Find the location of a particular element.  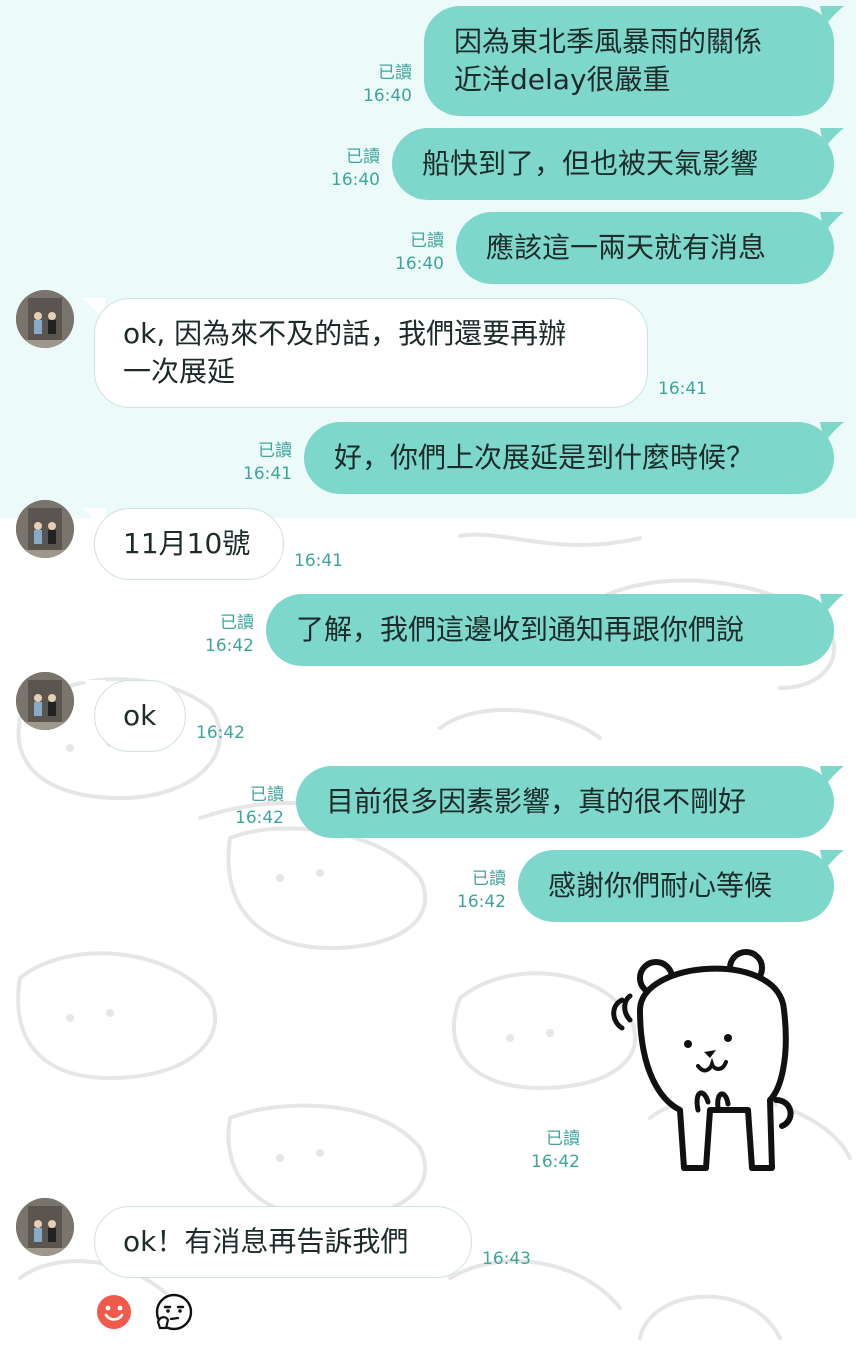

outgoing-message-bubble: 應該這一兩天就有消息 is located at coordinates (645, 248).